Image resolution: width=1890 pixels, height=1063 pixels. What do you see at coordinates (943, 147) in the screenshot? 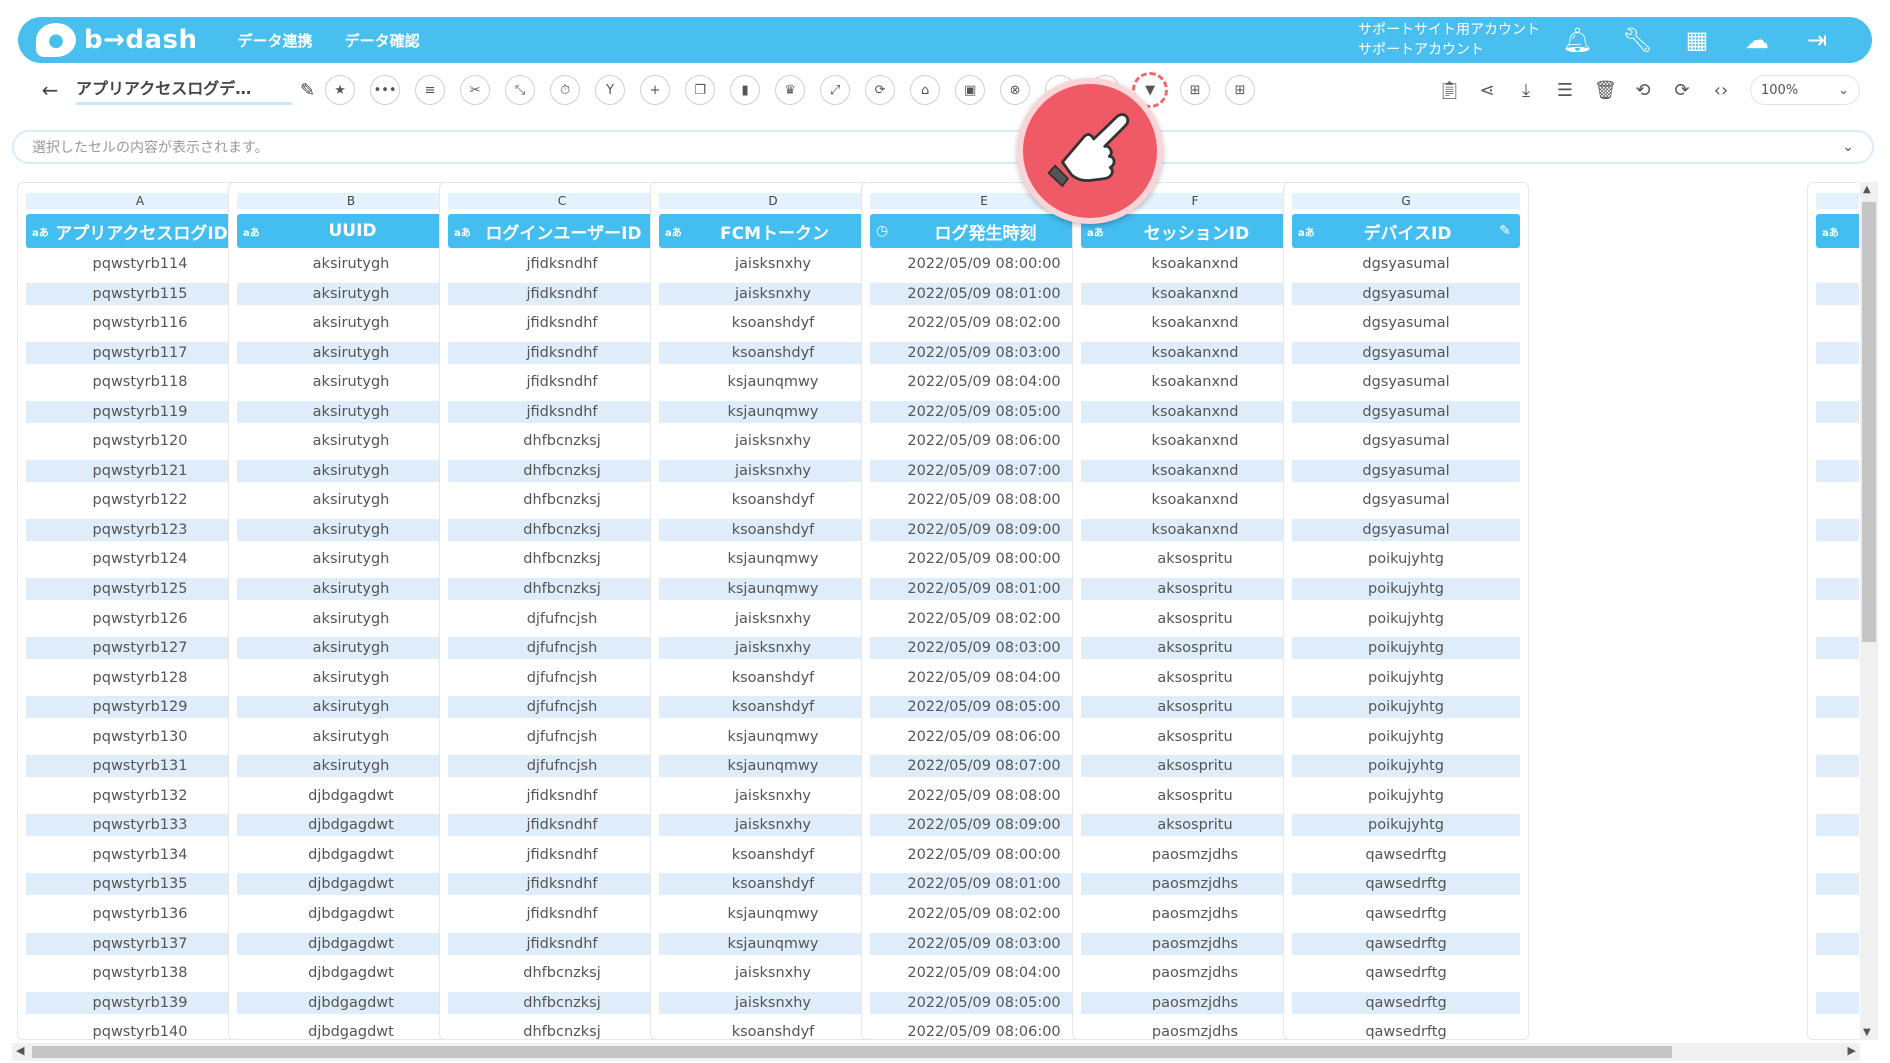
I see `cell-content-bar: 選択したセルの内容が表示されます。 ⌄` at bounding box center [943, 147].